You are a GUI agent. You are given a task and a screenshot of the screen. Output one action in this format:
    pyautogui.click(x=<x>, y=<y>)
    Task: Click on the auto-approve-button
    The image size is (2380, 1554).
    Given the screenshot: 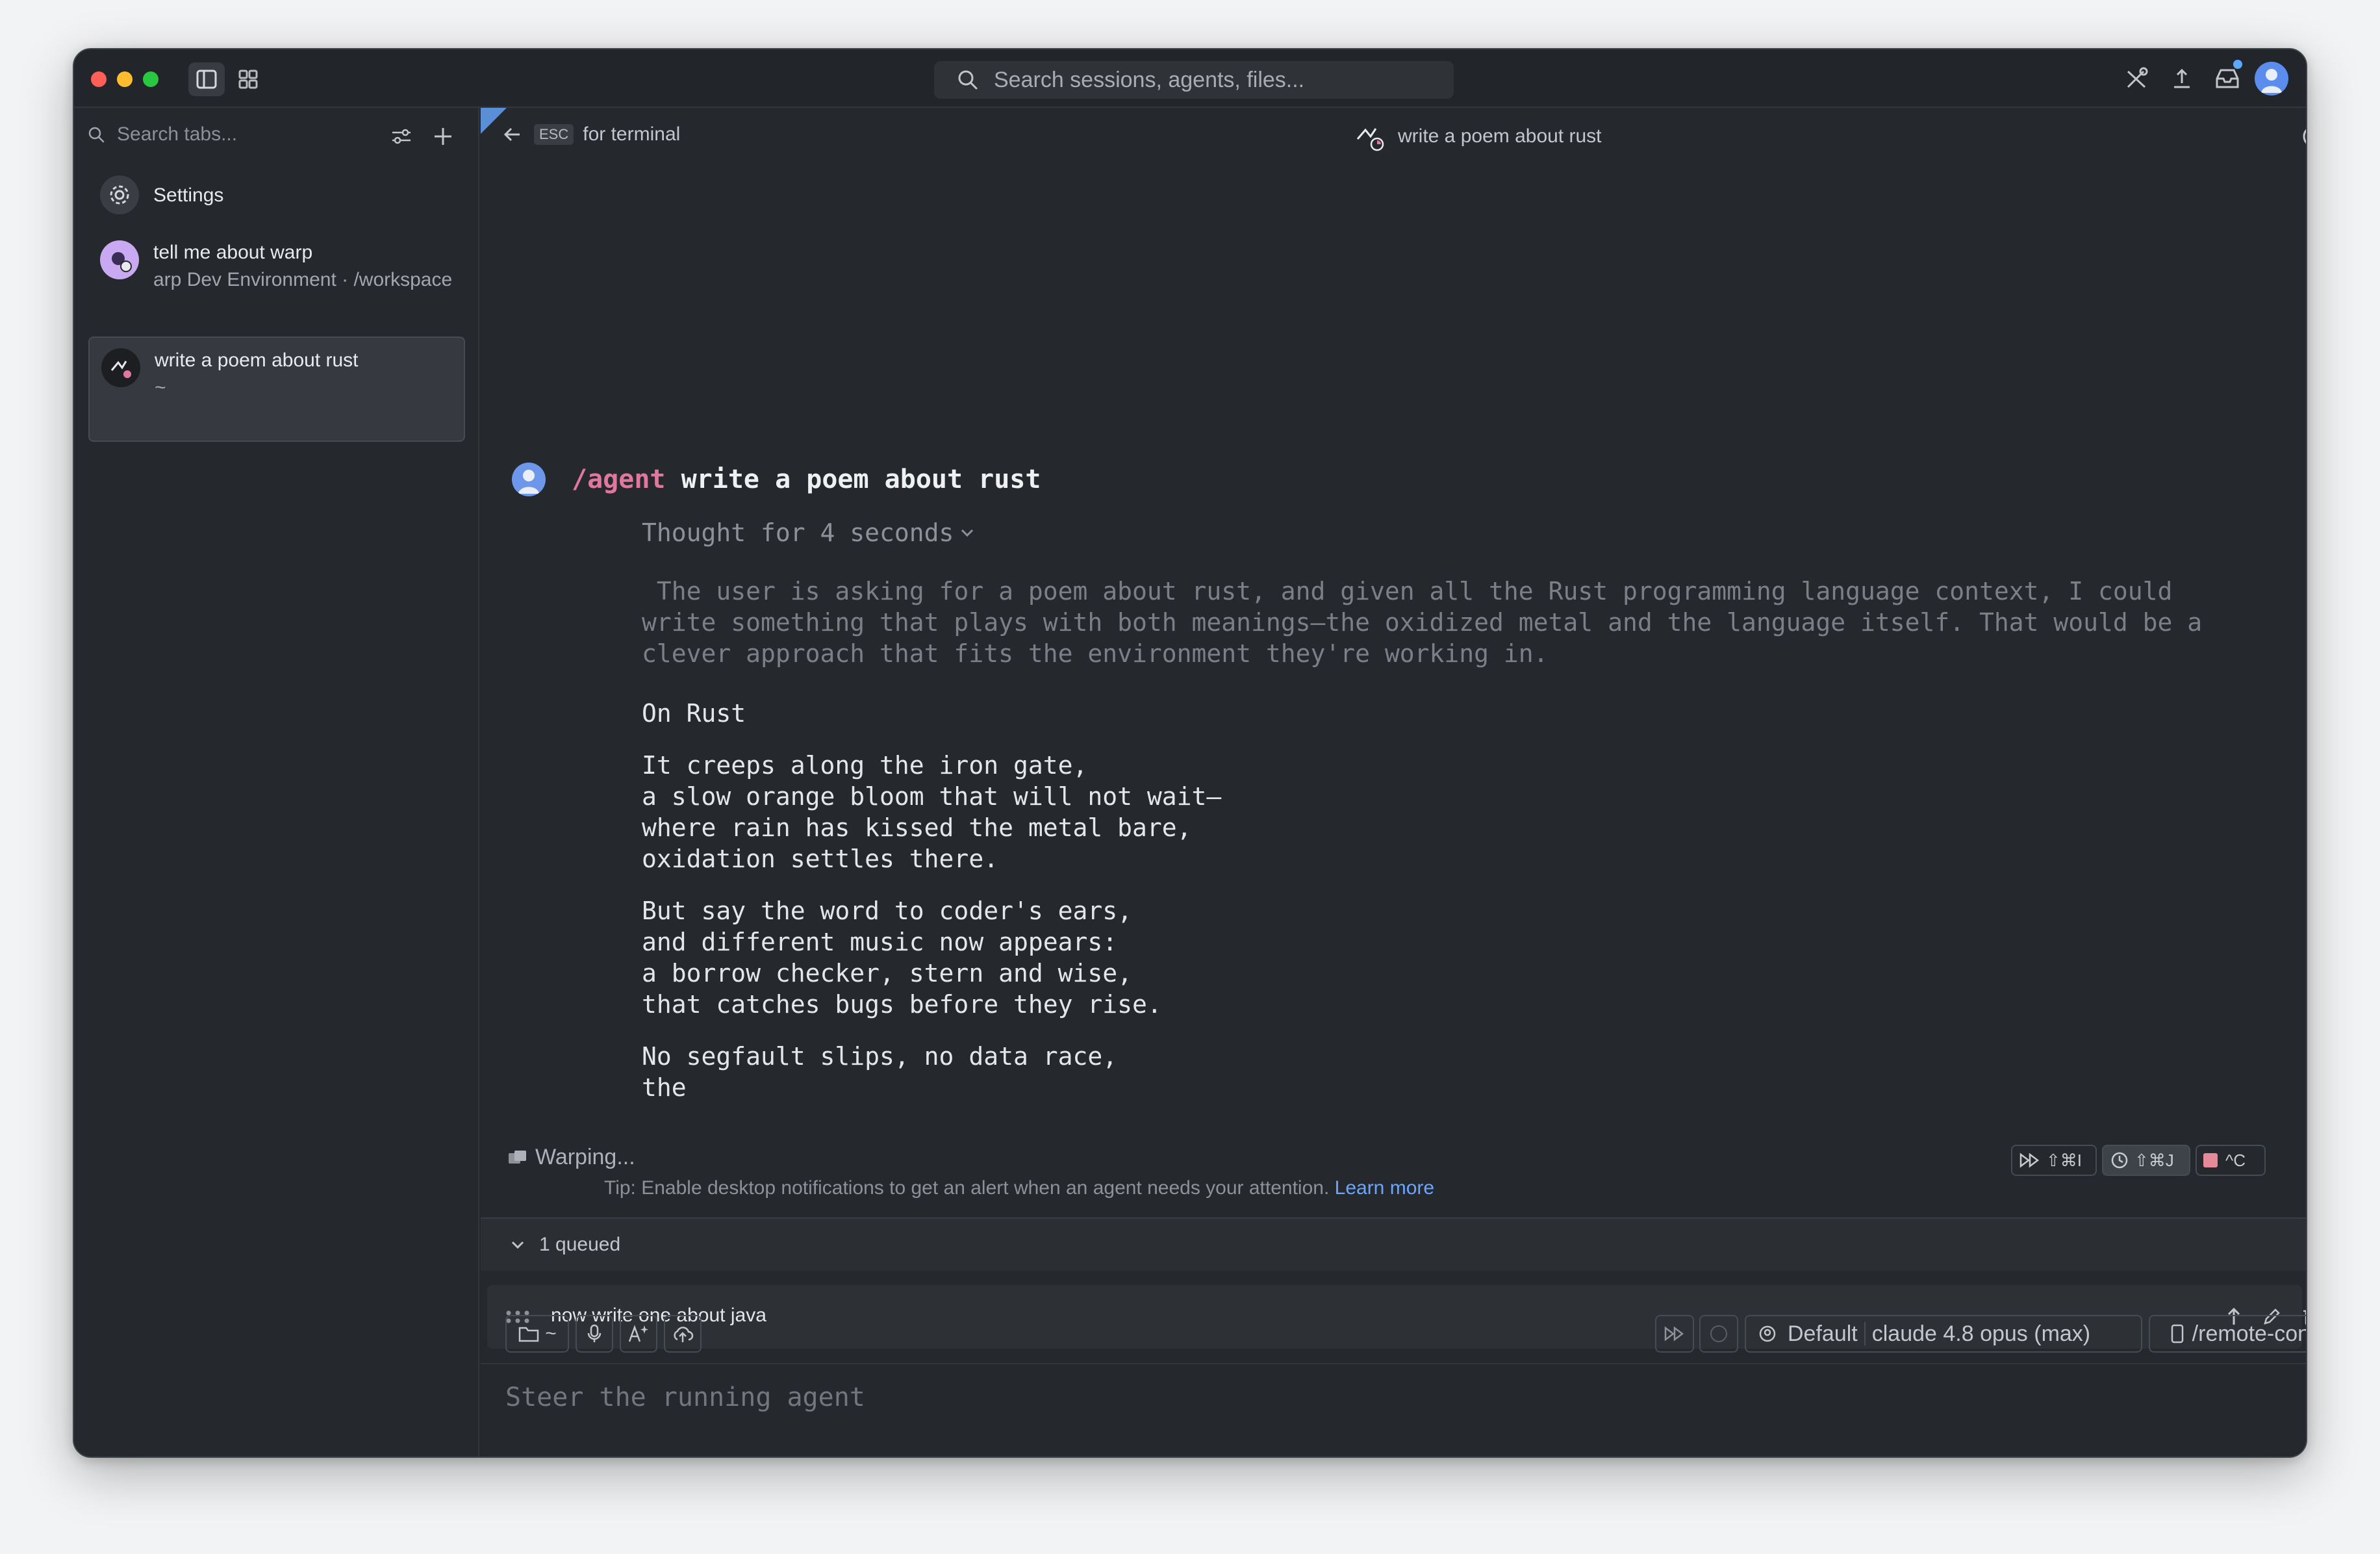 What is the action you would take?
    pyautogui.click(x=1675, y=1334)
    